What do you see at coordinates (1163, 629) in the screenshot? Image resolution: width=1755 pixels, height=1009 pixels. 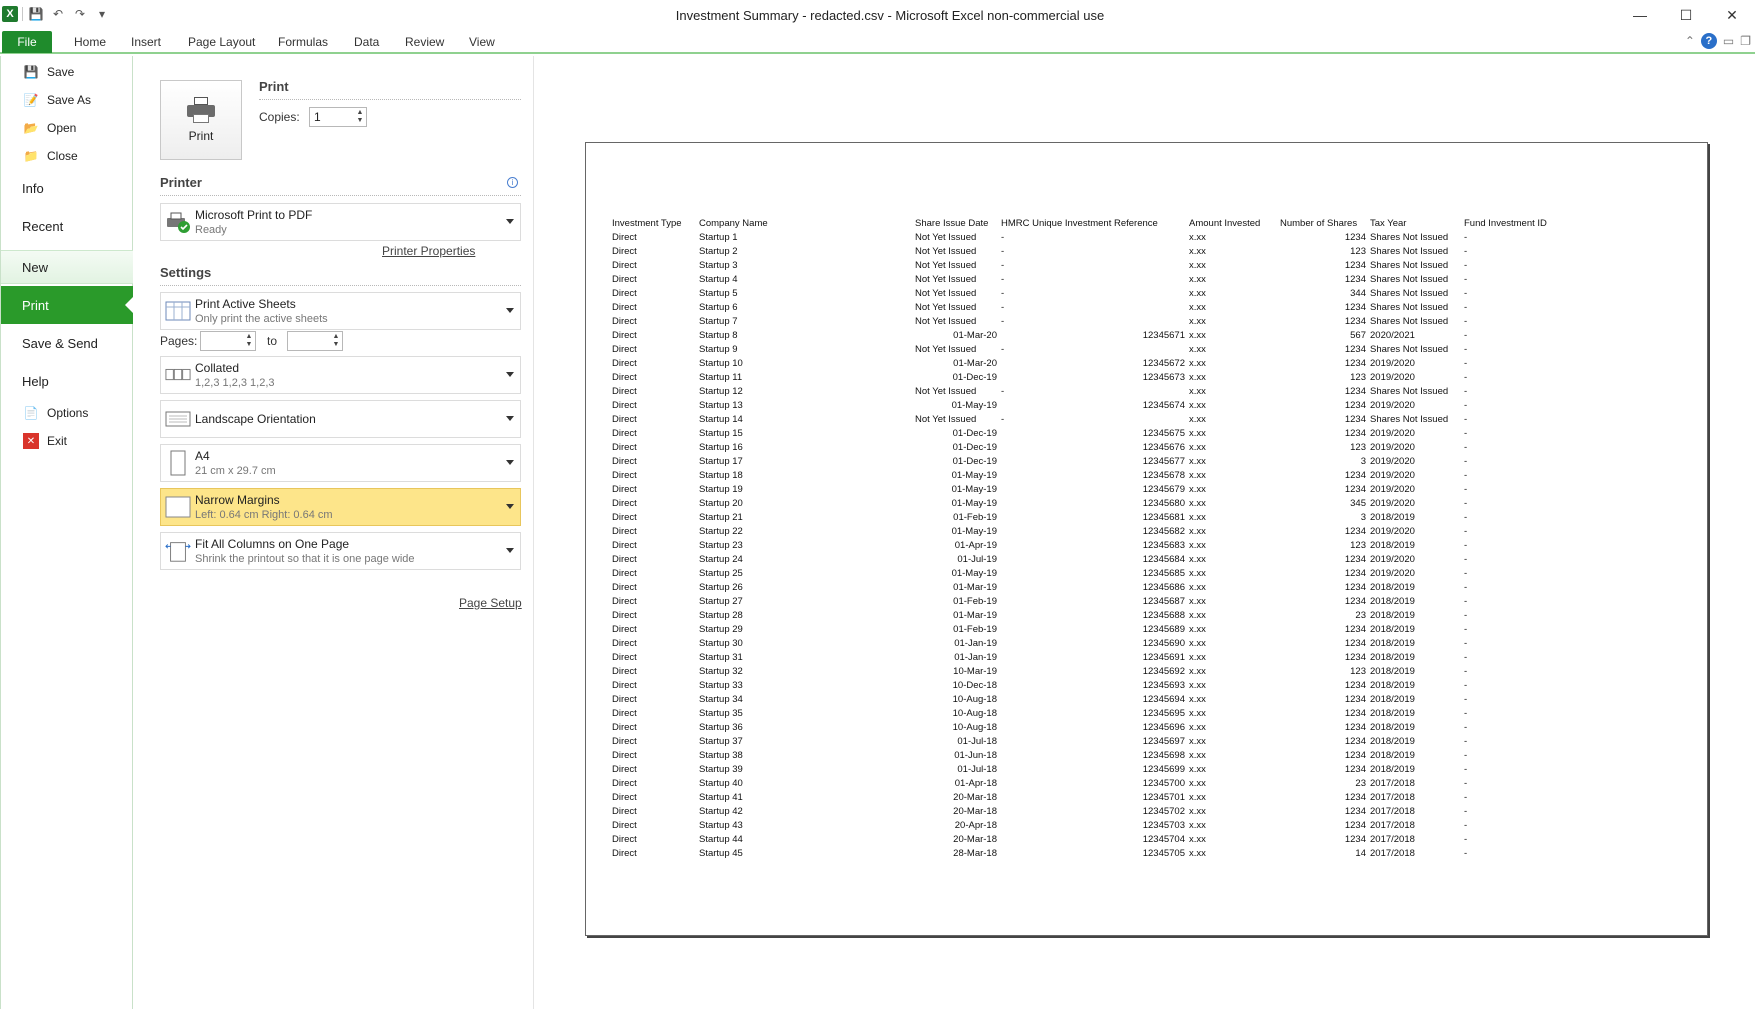 I see `table-cell: 12345689` at bounding box center [1163, 629].